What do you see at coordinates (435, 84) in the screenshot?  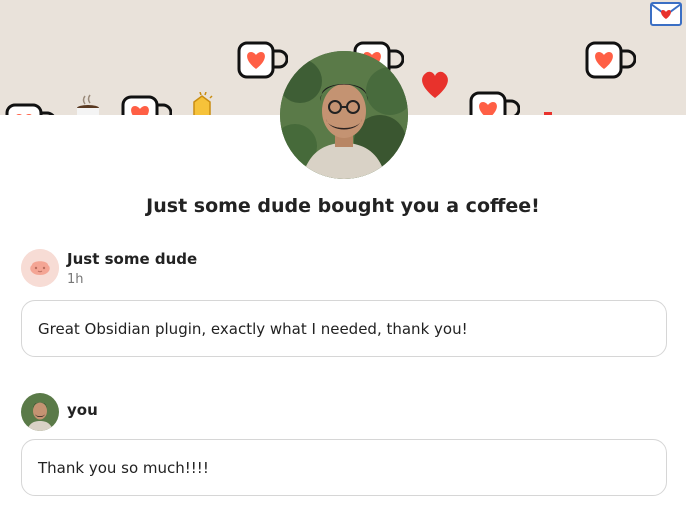 I see `heart-icon` at bounding box center [435, 84].